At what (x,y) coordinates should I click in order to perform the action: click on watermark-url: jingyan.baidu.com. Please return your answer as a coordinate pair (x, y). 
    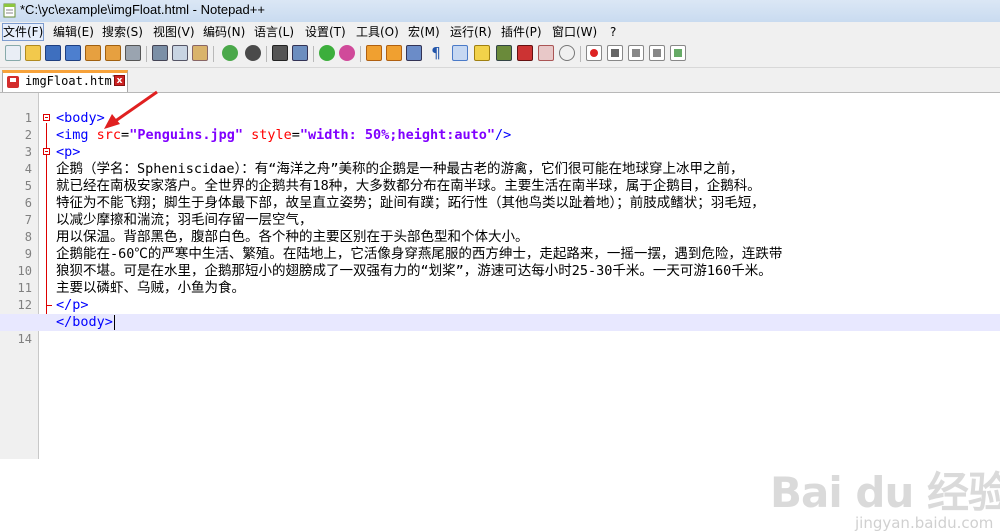
    Looking at the image, I should click on (924, 523).